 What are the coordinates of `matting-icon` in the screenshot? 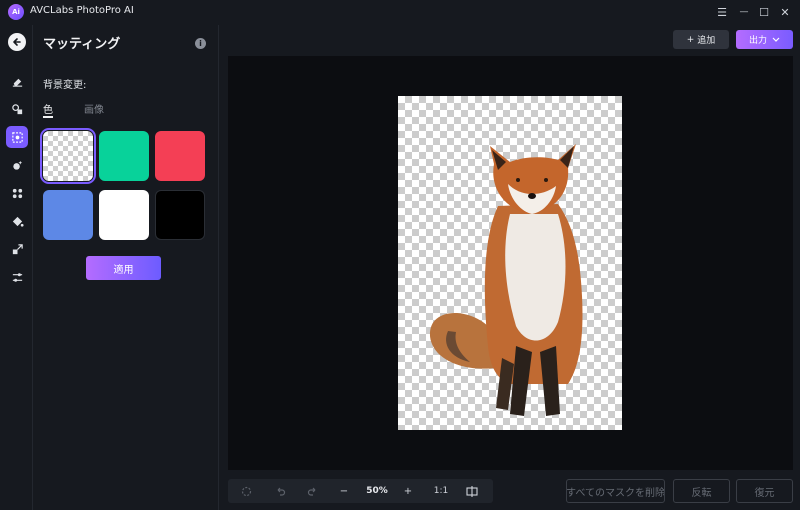 It's located at (17, 137).